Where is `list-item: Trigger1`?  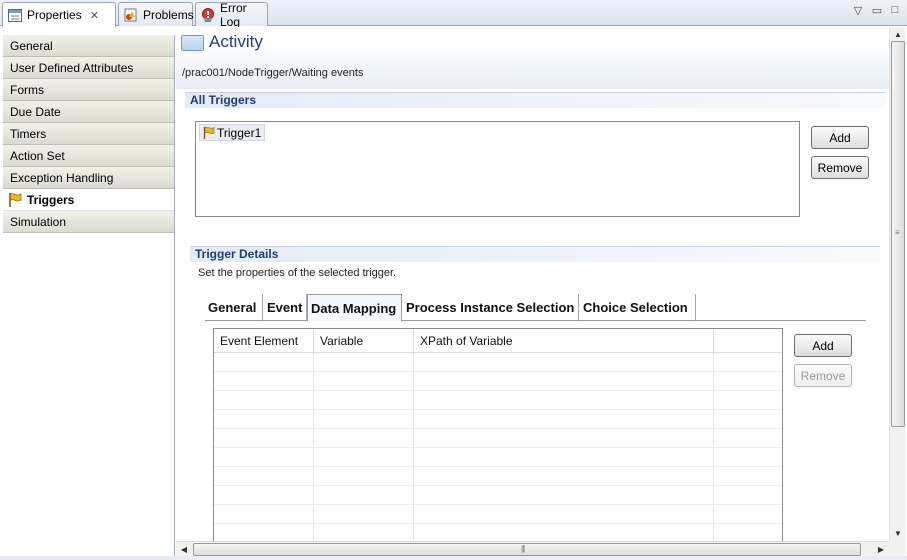 list-item: Trigger1 is located at coordinates (232, 132).